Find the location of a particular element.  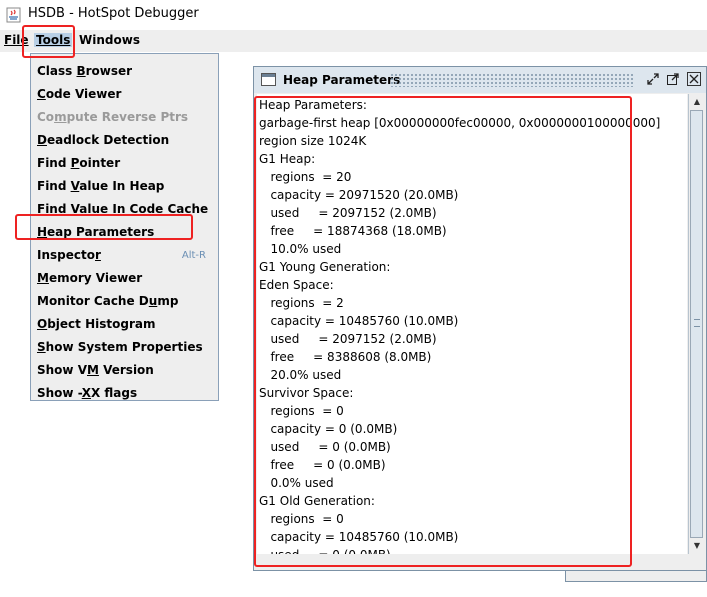

menu-item-label: Monitor Cache Dump is located at coordinates (108, 301).